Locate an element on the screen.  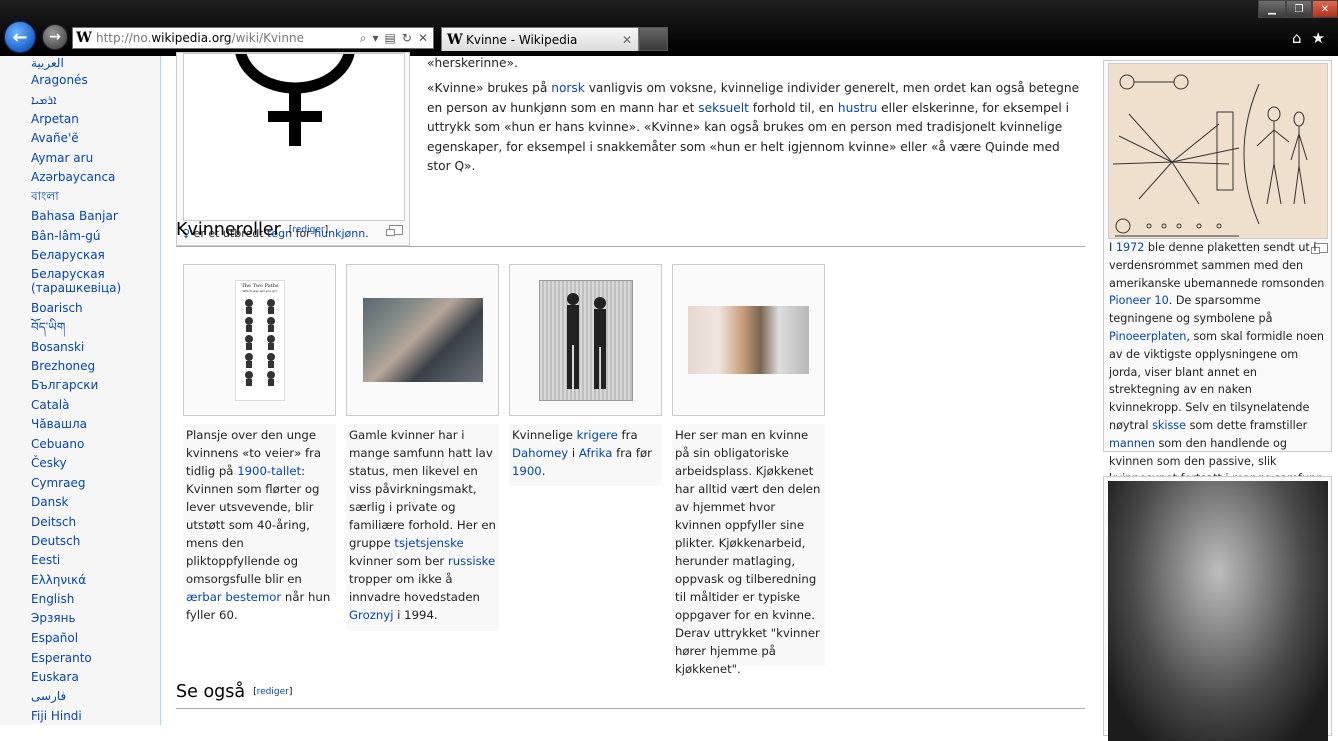
sidebar-language-link: Euskara is located at coordinates (55, 677).